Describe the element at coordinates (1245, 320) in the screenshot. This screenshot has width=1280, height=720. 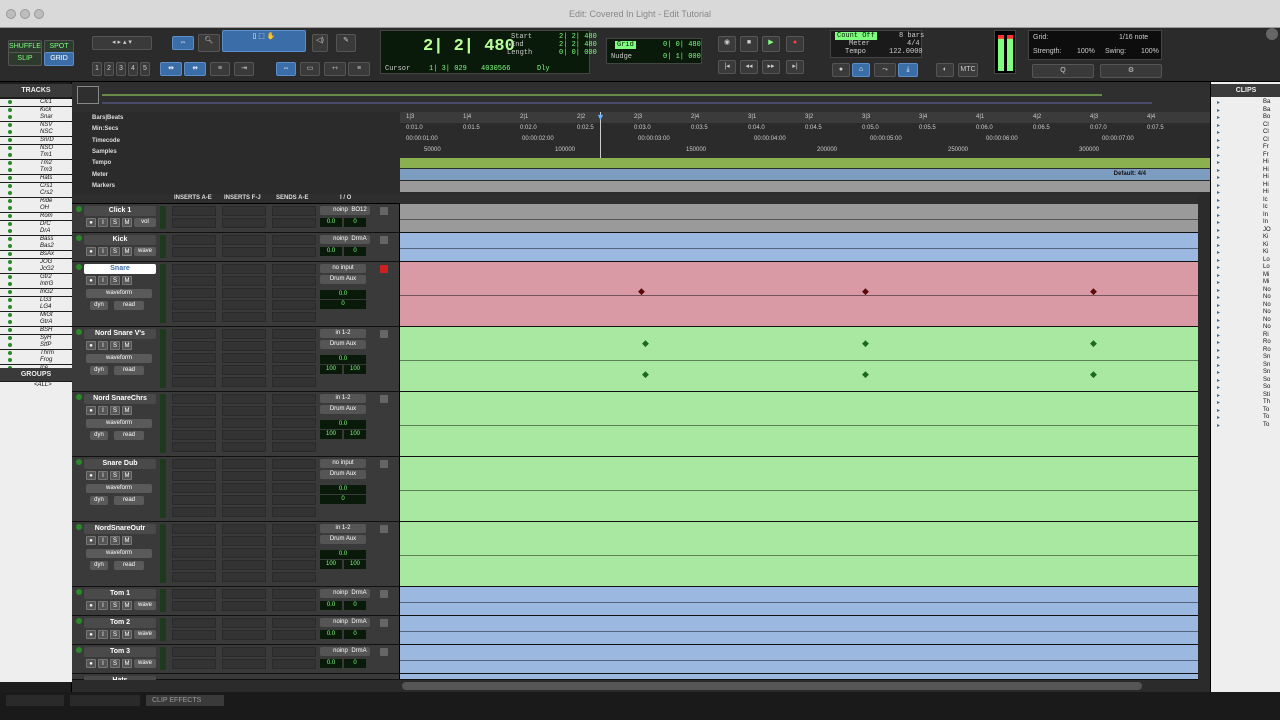
I see `clip-list-item: No ▸` at that location.